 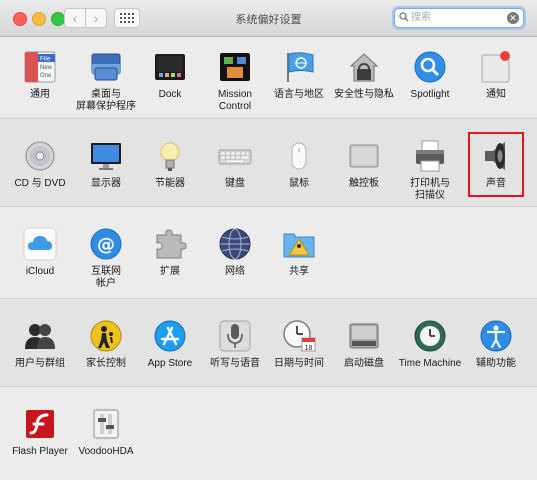 I want to click on pane-printers-scanners: 打印机与 扫描仪, so click(x=430, y=170).